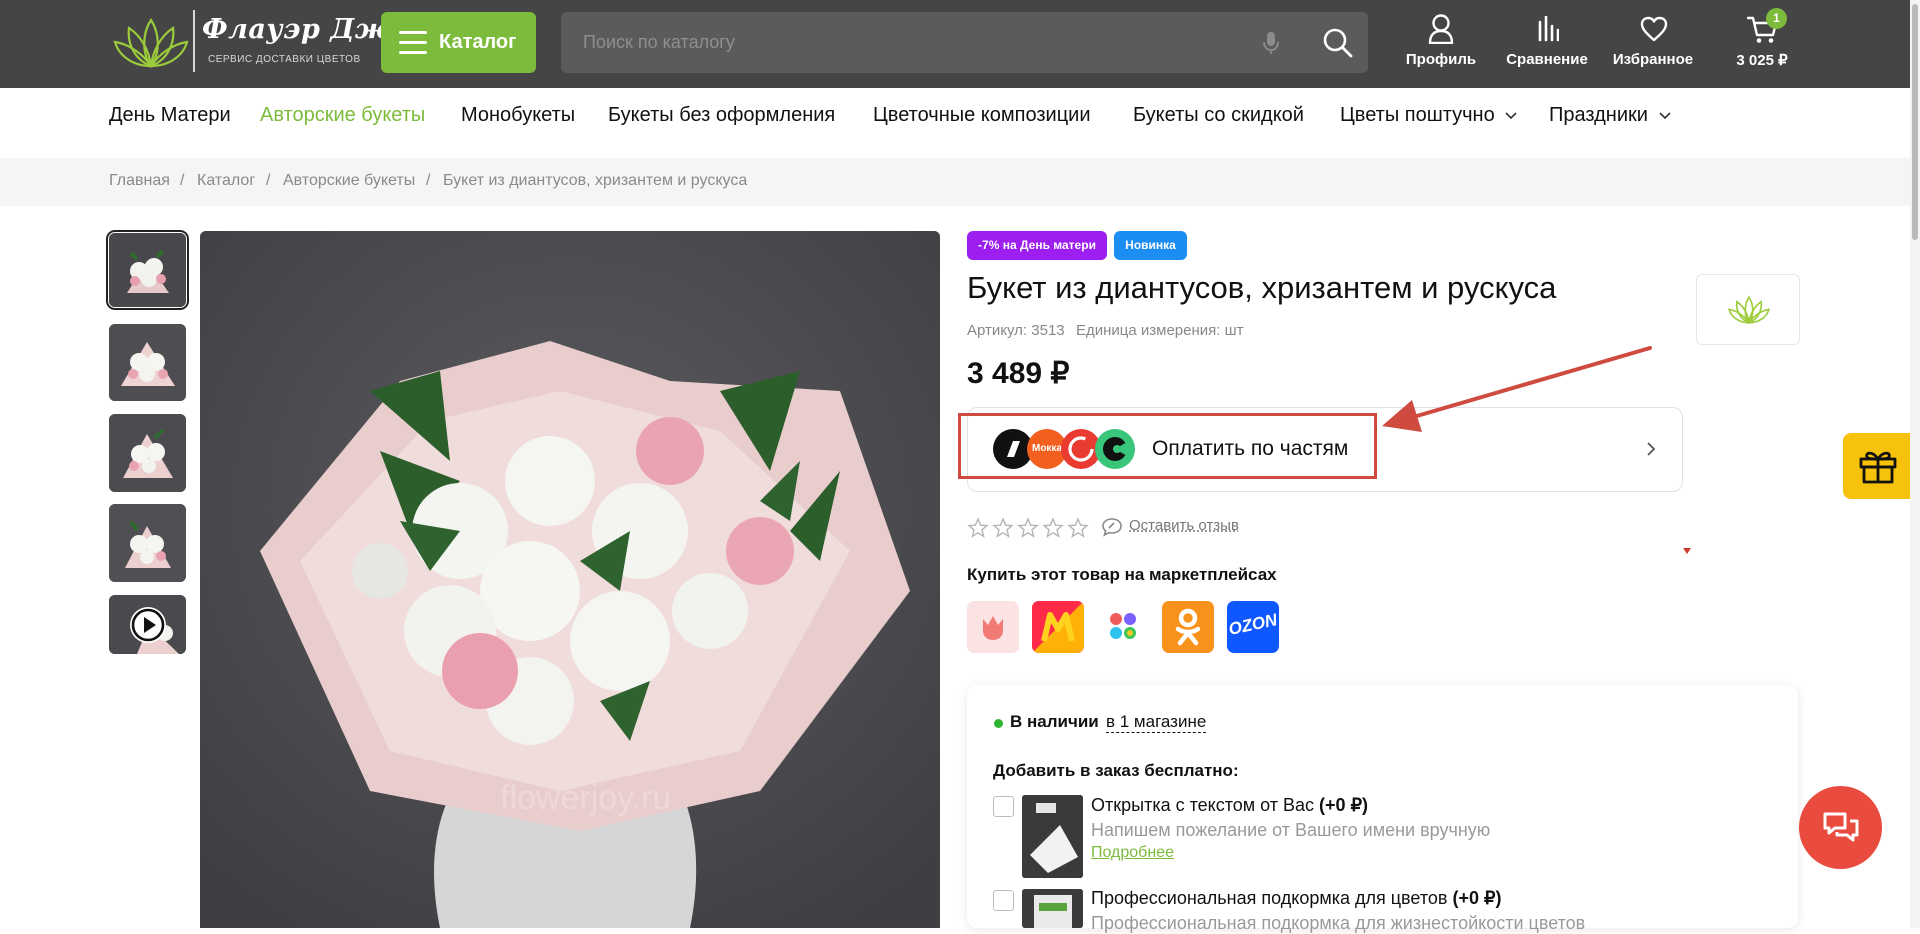 The height and width of the screenshot is (934, 1920). Describe the element at coordinates (993, 627) in the screenshot. I see `flowwow-icon` at that location.